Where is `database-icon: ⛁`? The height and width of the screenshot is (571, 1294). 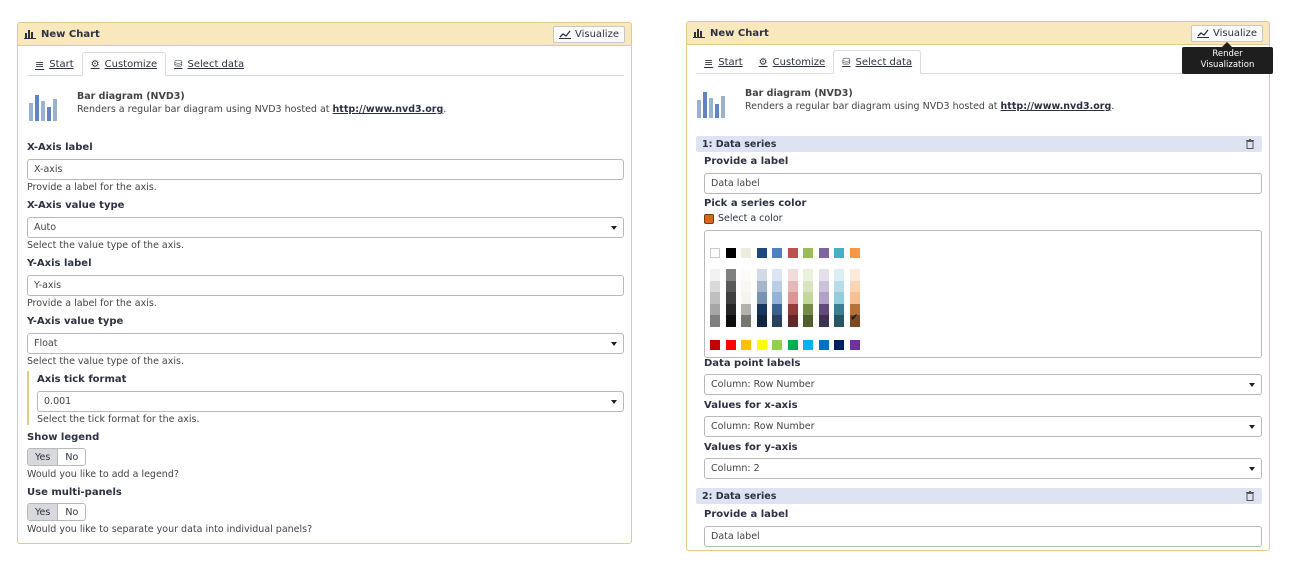 database-icon: ⛁ is located at coordinates (178, 64).